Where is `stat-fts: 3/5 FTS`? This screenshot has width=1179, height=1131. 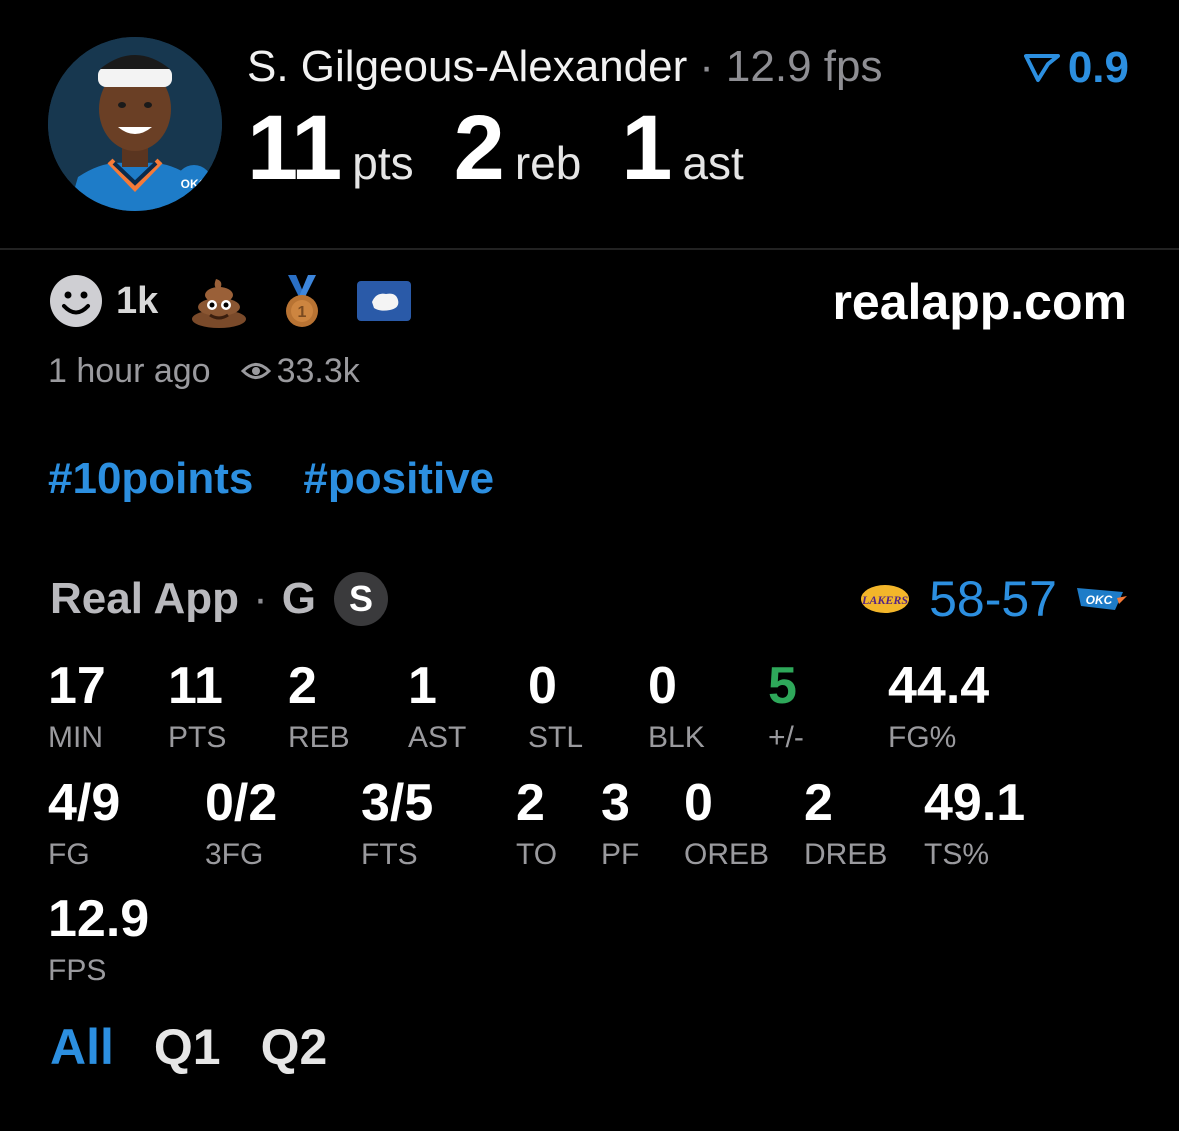
stat-fts: 3/5 FTS is located at coordinates (397, 824).